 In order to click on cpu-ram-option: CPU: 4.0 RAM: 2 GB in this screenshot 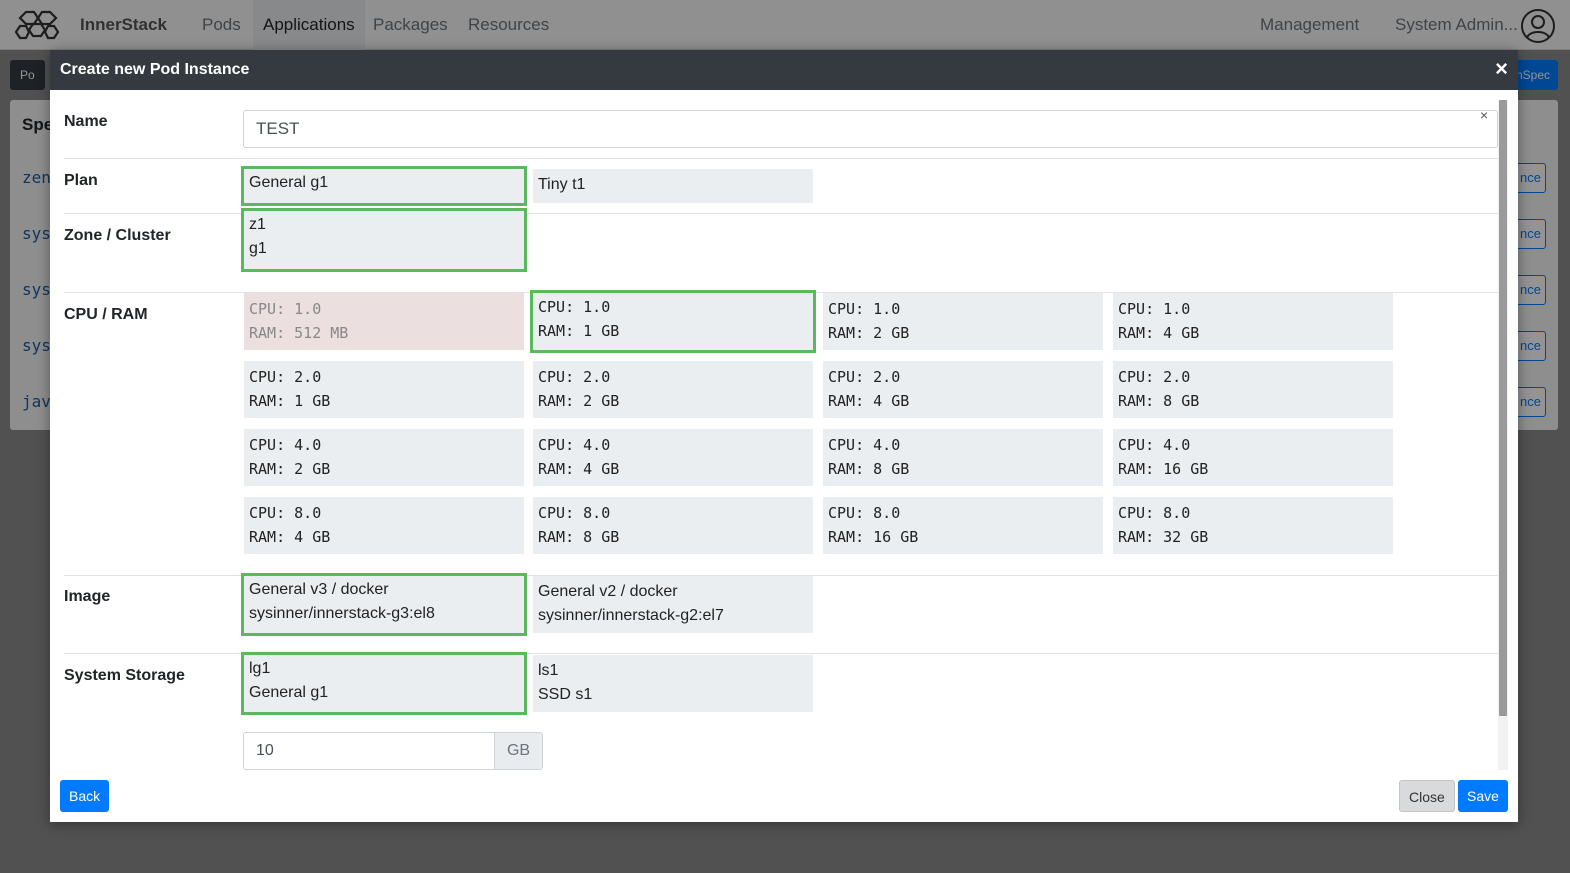, I will do `click(384, 457)`.